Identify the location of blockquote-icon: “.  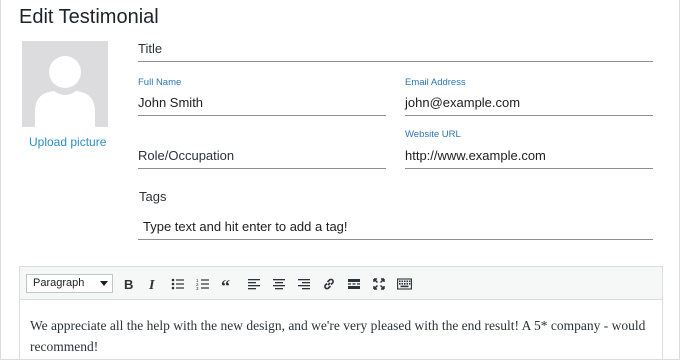
(228, 284).